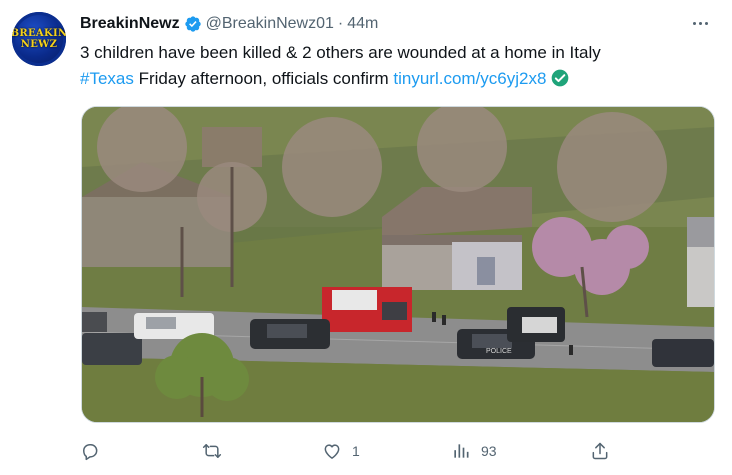  What do you see at coordinates (130, 24) in the screenshot?
I see `display-name: BreakinNewz` at bounding box center [130, 24].